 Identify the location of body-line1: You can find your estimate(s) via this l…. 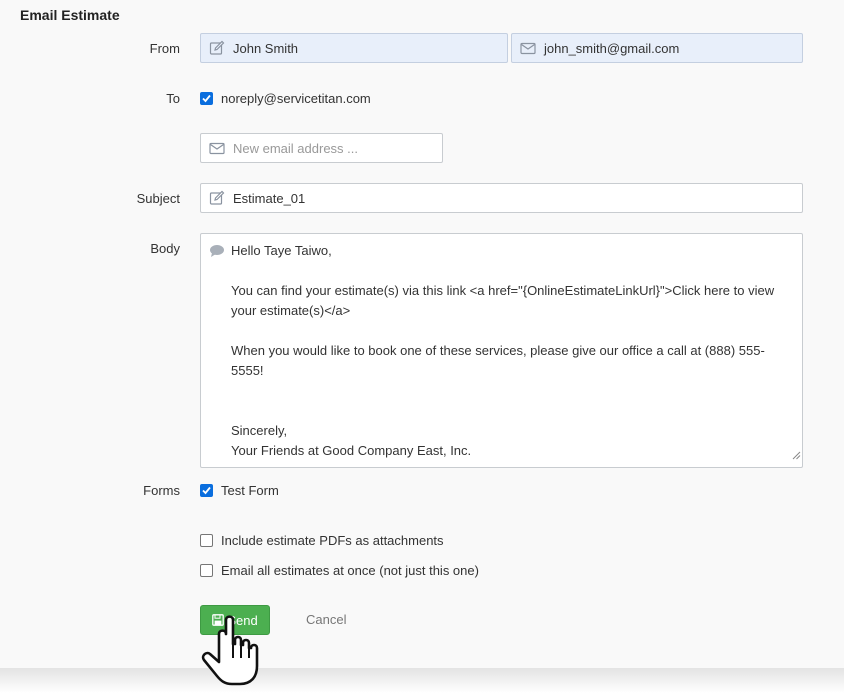
(503, 290).